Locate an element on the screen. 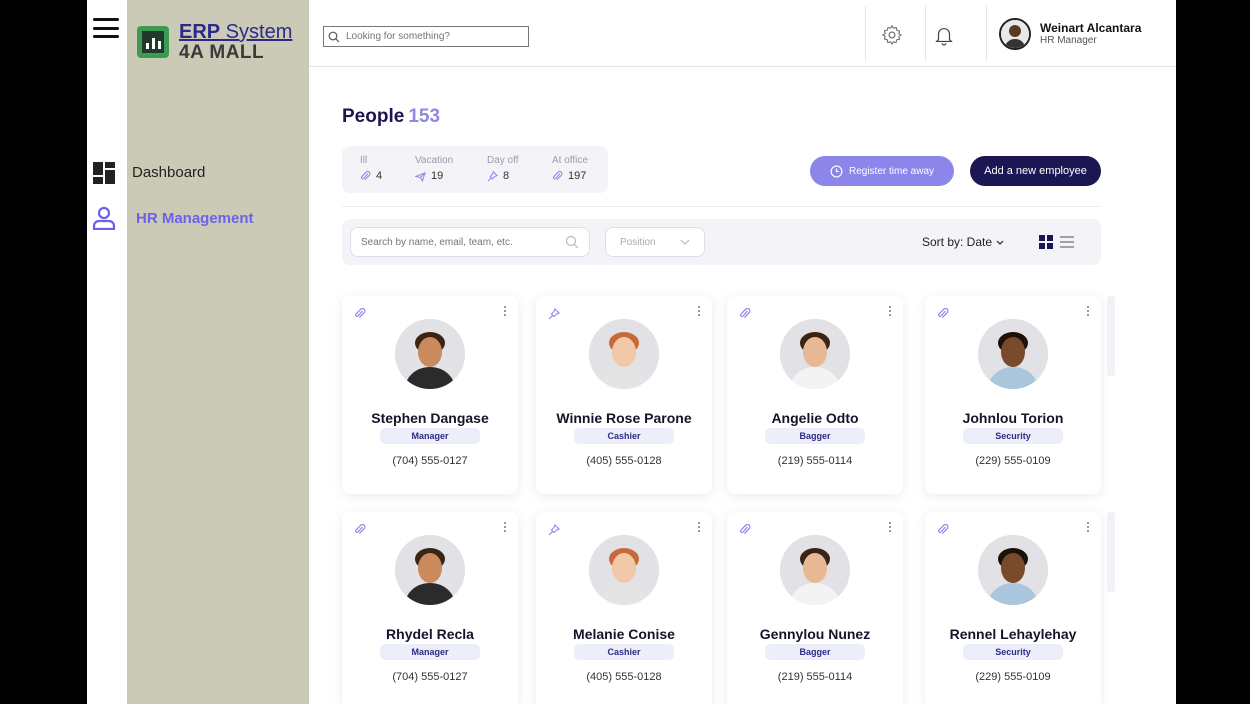  menu-icon is located at coordinates (106, 28).